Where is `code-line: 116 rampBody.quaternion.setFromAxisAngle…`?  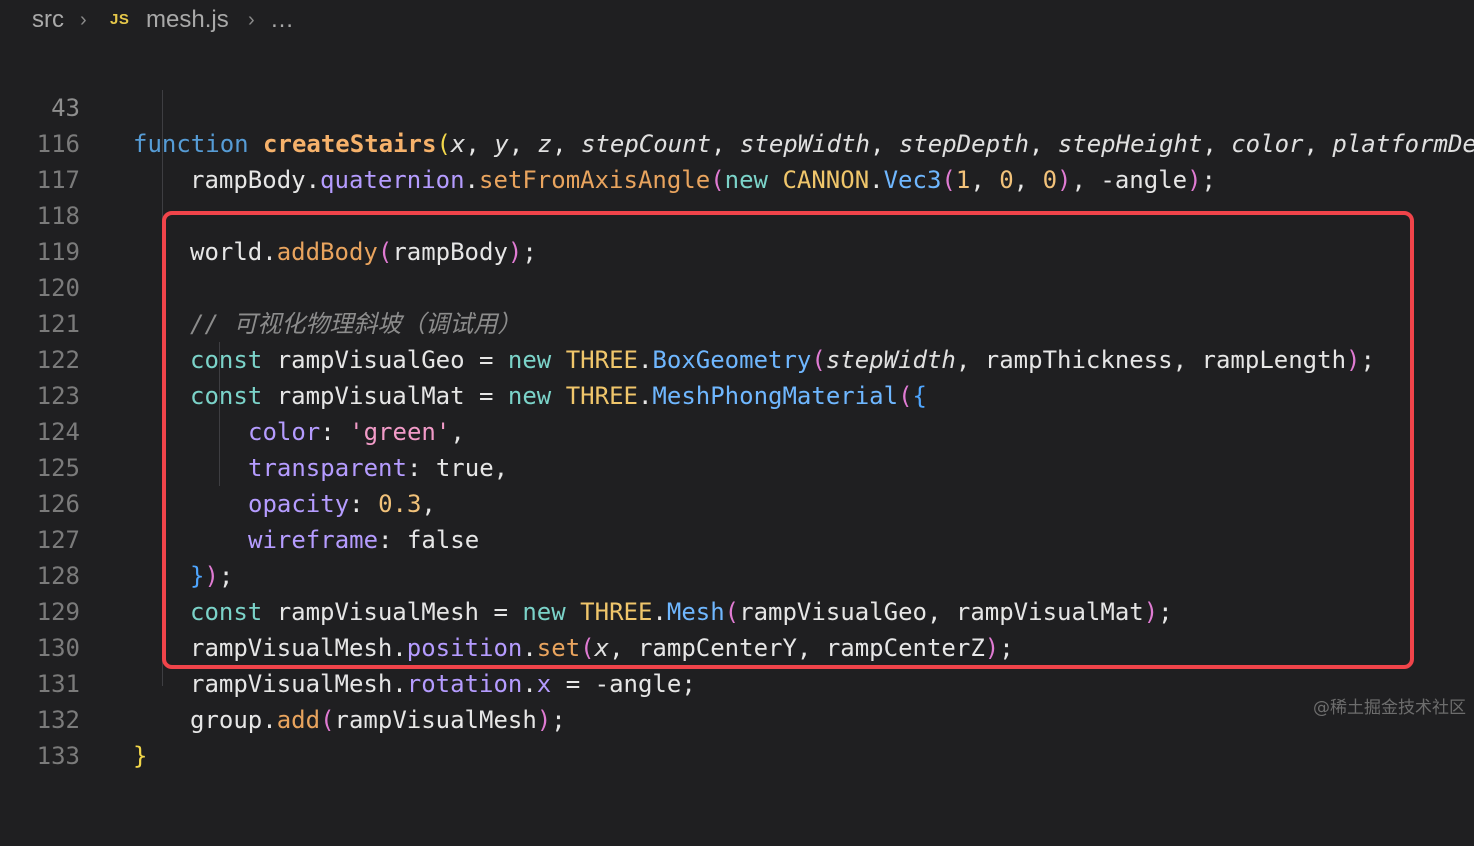
code-line: 116 rampBody.quaternion.setFromAxisAngle… is located at coordinates (737, 142).